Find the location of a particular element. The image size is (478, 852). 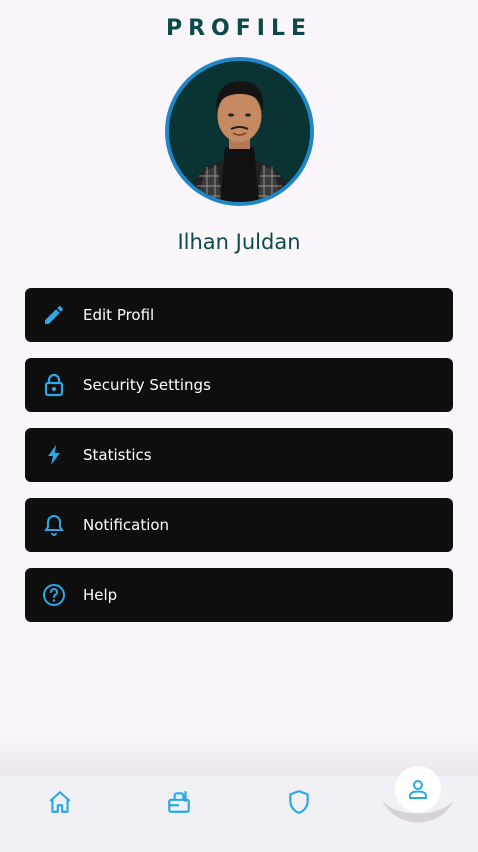

user-photo is located at coordinates (239, 131).